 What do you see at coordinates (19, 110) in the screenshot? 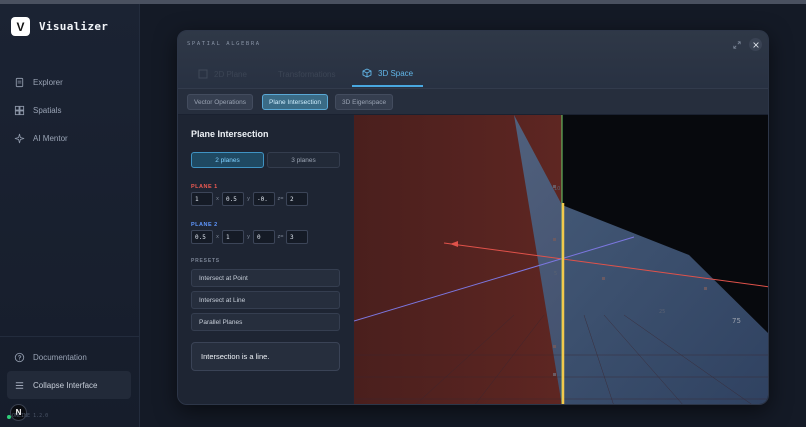
I see `grid-icon` at bounding box center [19, 110].